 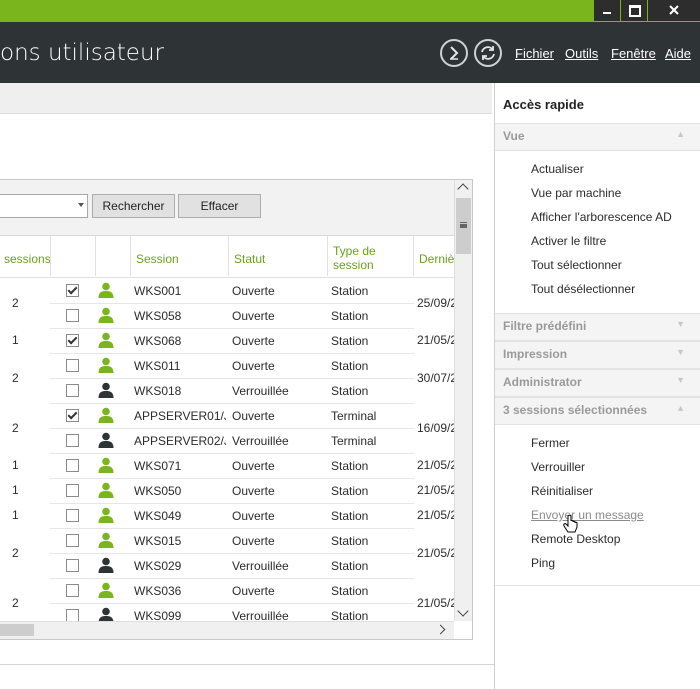 What do you see at coordinates (597, 383) in the screenshot?
I see `section-administrator: Administrator ▼` at bounding box center [597, 383].